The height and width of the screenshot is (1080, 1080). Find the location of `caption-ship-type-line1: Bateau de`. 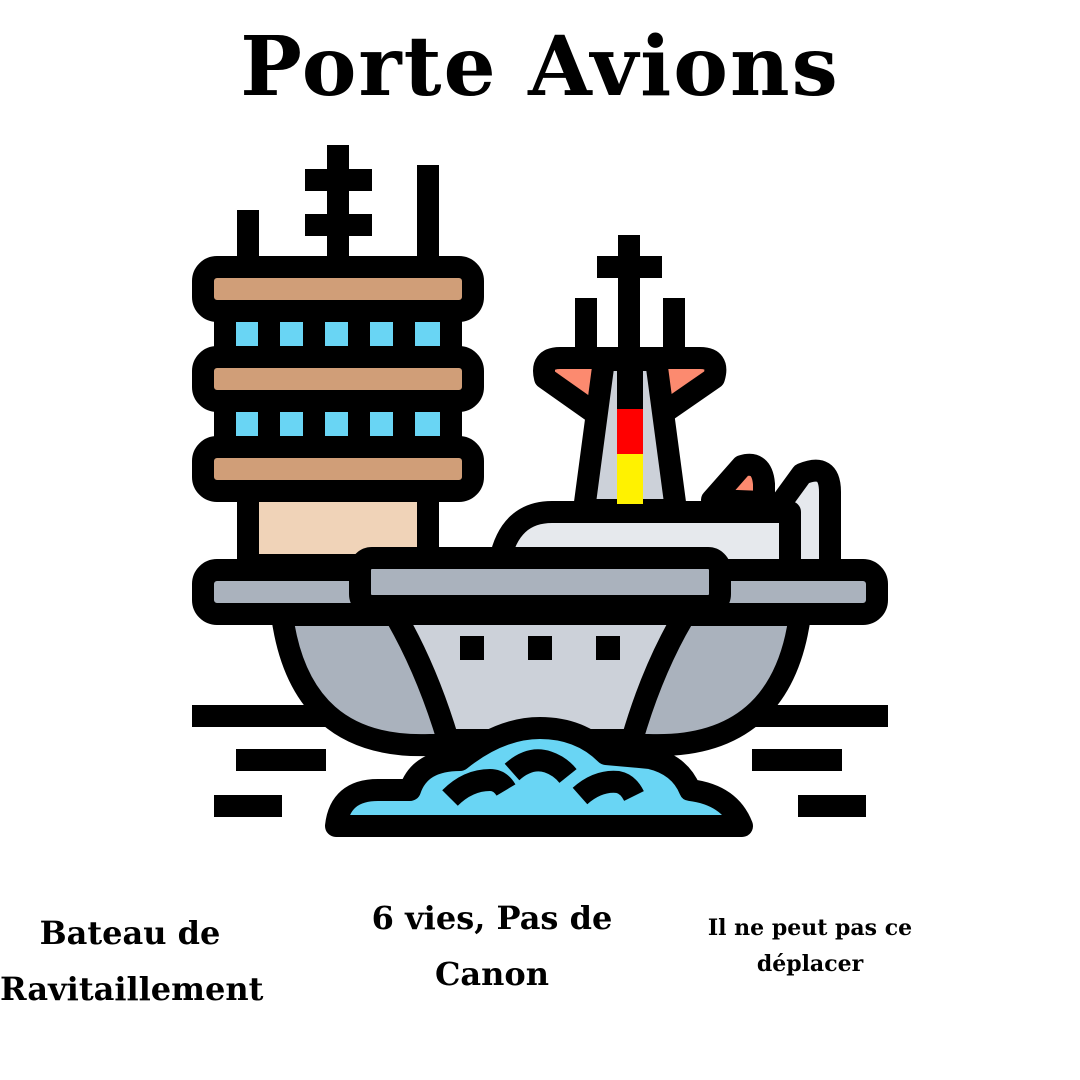

caption-ship-type-line1: Bateau de is located at coordinates (130, 933).